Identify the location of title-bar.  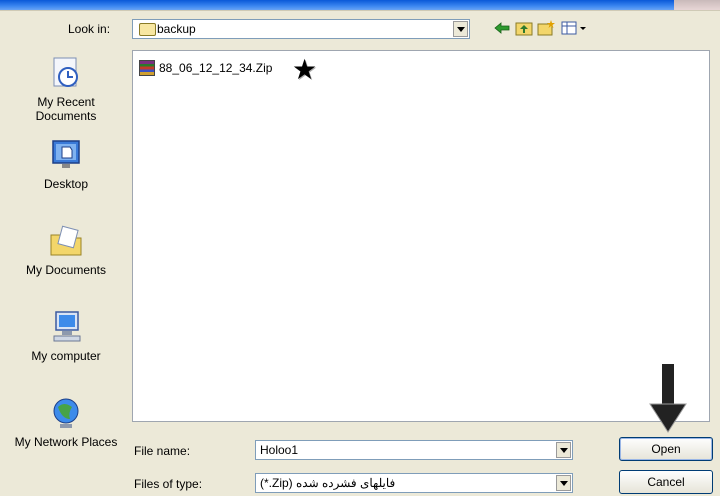
(360, 5).